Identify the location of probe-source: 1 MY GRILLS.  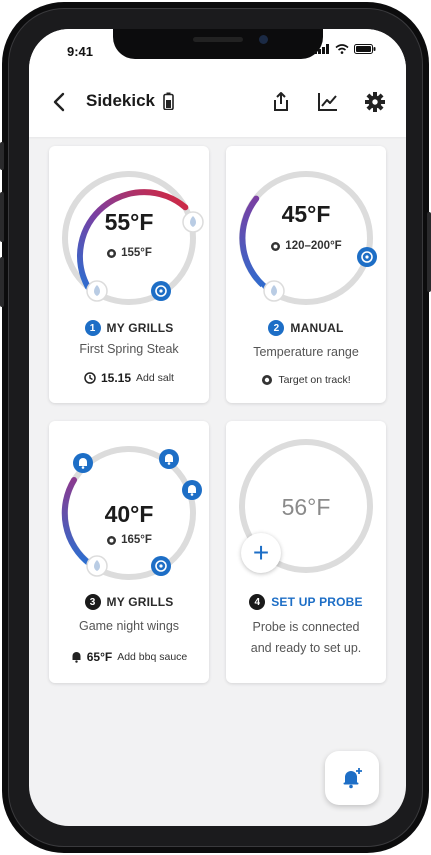
(129, 328).